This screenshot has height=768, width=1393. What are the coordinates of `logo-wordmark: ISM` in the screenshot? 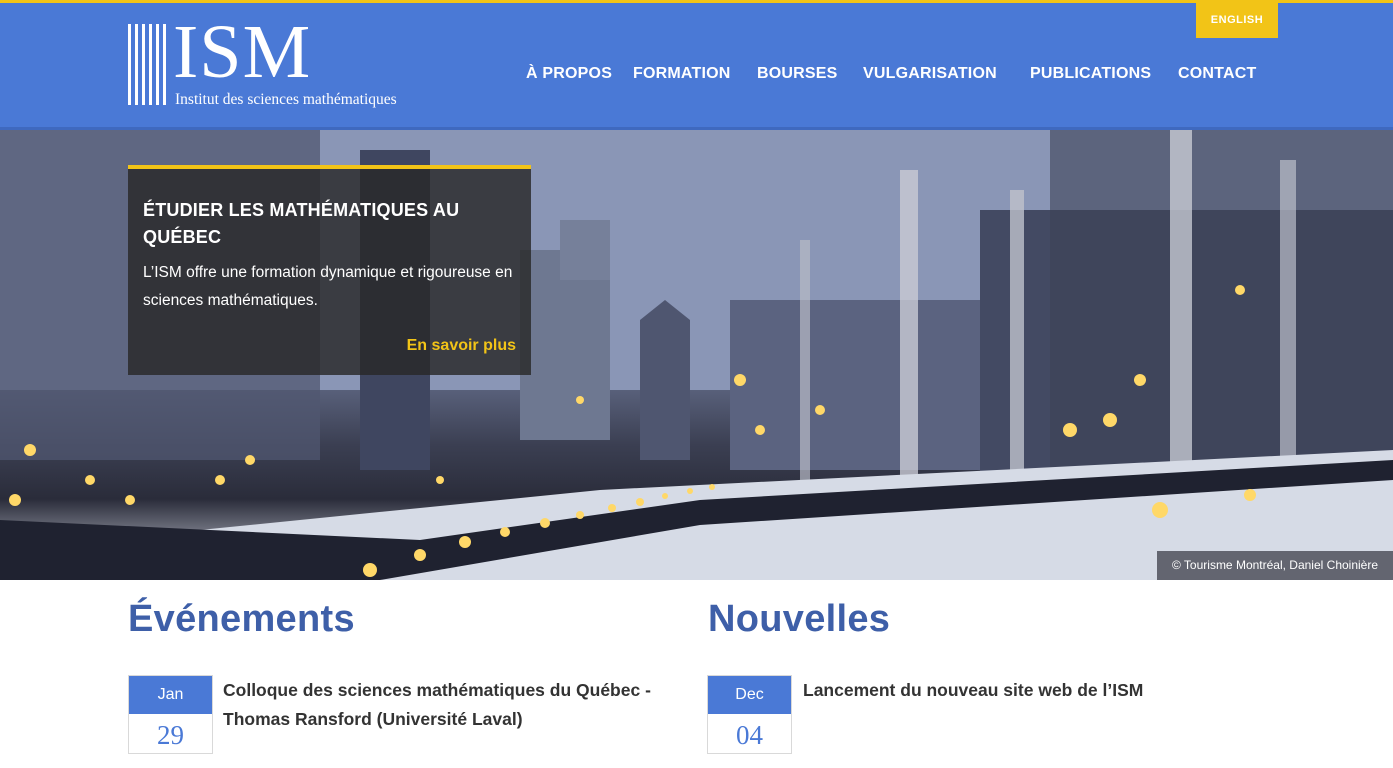 It's located at (242, 52).